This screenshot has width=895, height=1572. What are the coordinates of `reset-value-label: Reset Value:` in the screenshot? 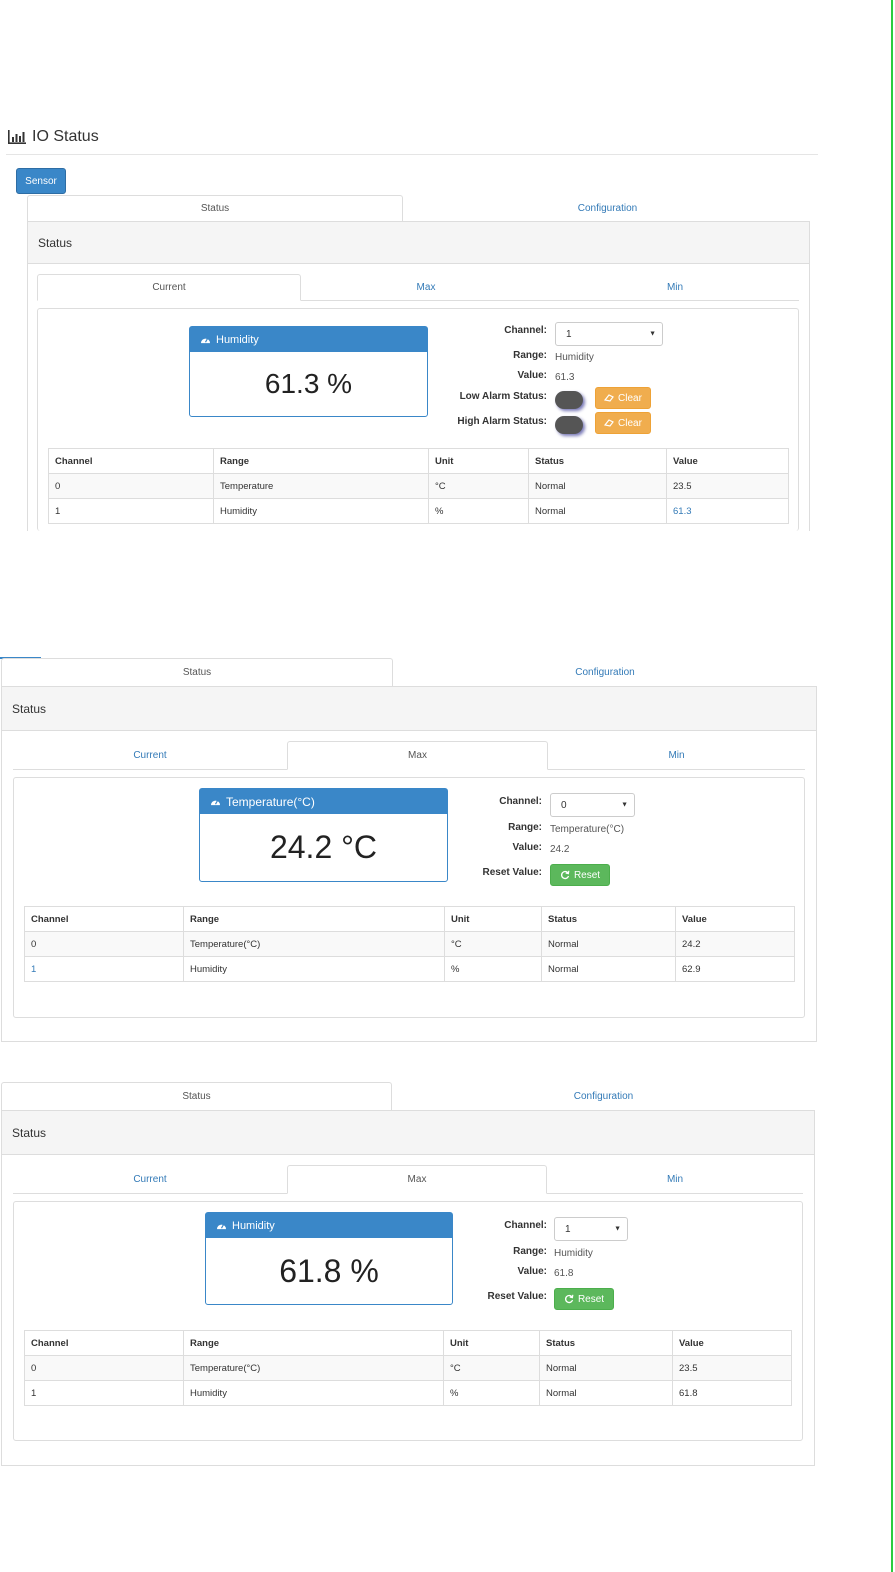 It's located at (517, 1296).